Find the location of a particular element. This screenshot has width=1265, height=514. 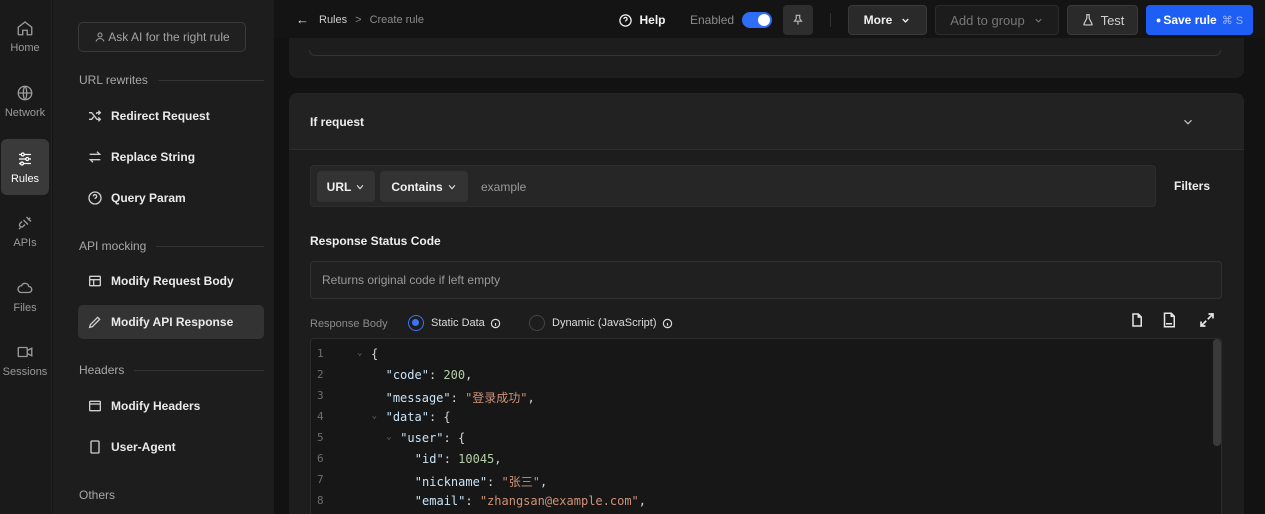

sidebar-item-replace-string: Replace String is located at coordinates (171, 157).